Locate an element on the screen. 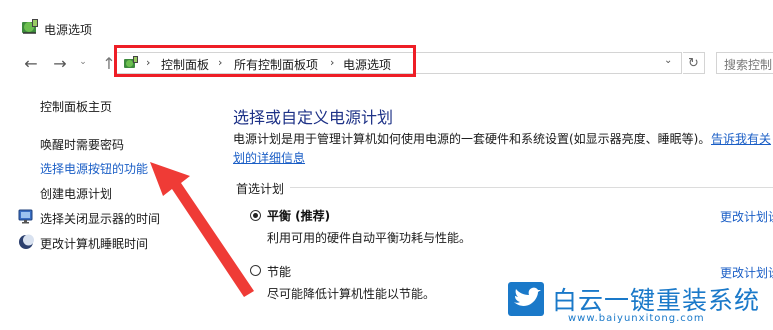 The image size is (773, 330). power-saver-plan-radio is located at coordinates (255, 270).